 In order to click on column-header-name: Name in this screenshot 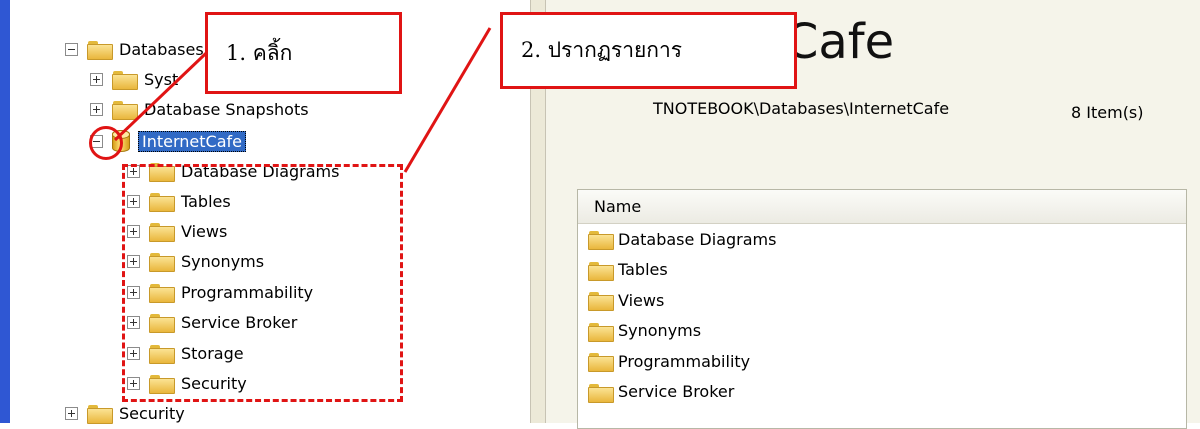, I will do `click(882, 207)`.